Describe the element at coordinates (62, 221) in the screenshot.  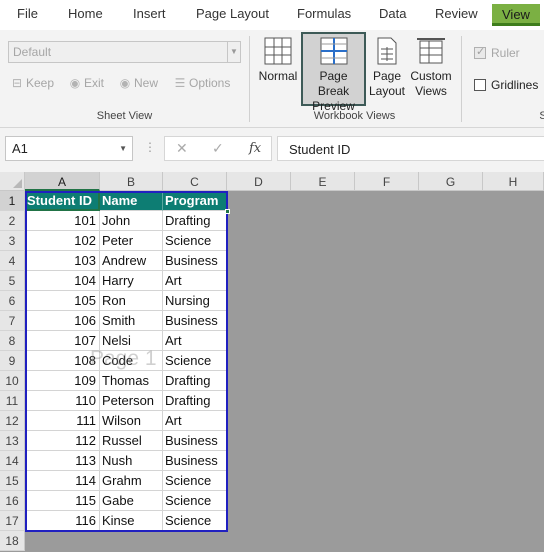
I see `table-cell-student-id: 101` at that location.